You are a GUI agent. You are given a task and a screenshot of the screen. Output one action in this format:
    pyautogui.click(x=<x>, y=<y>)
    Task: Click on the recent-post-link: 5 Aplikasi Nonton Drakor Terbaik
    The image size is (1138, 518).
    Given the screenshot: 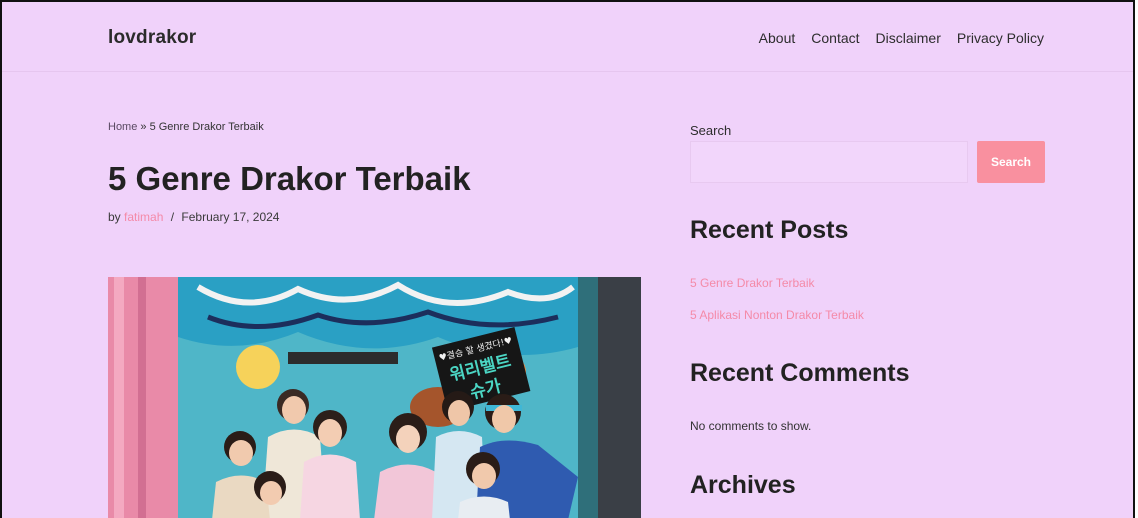 What is the action you would take?
    pyautogui.click(x=777, y=315)
    